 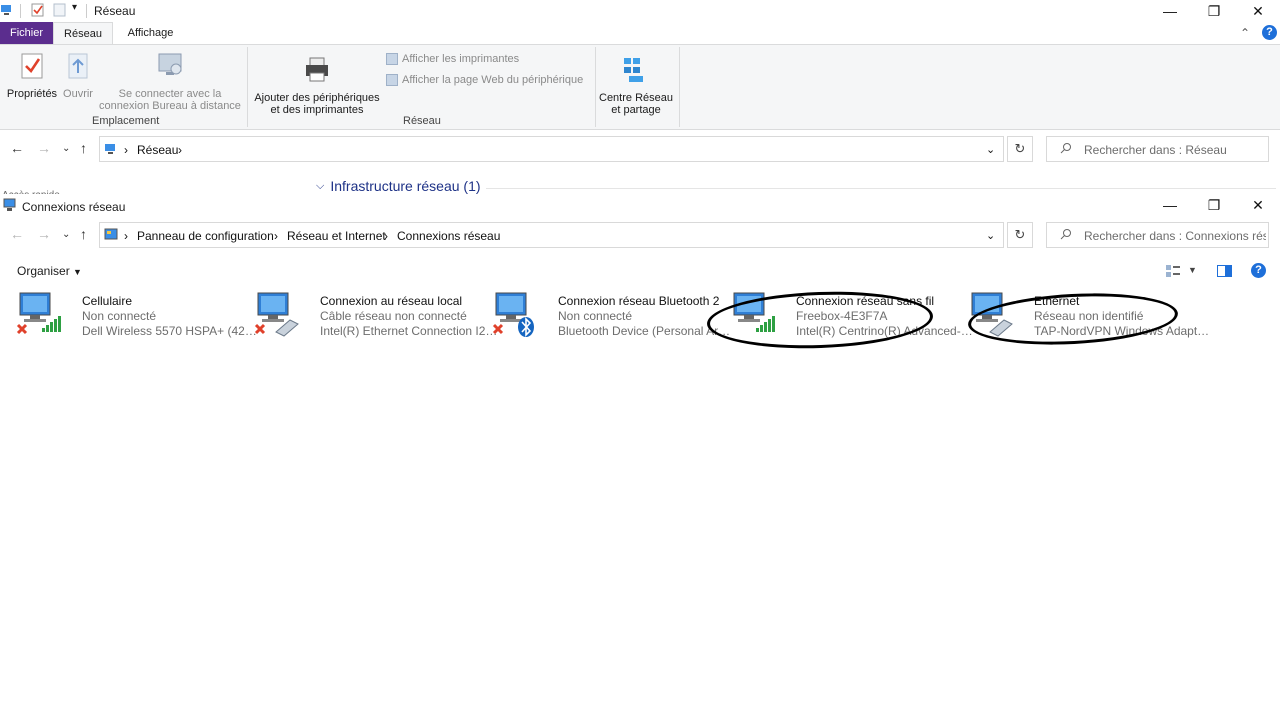 What do you see at coordinates (1245, 33) in the screenshot?
I see `collapse-ribbon-icon: ⌃` at bounding box center [1245, 33].